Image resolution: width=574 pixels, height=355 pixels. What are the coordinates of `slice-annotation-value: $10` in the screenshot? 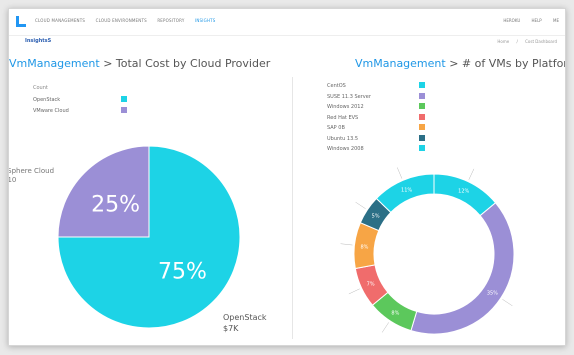 It's located at (12, 180).